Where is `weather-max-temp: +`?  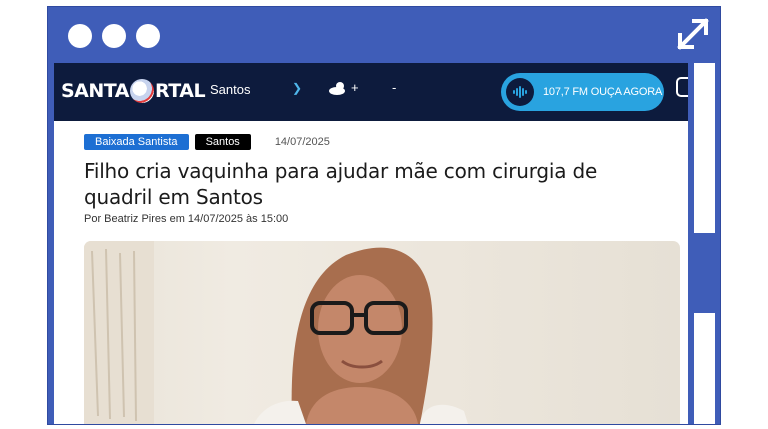
weather-max-temp: + is located at coordinates (355, 87).